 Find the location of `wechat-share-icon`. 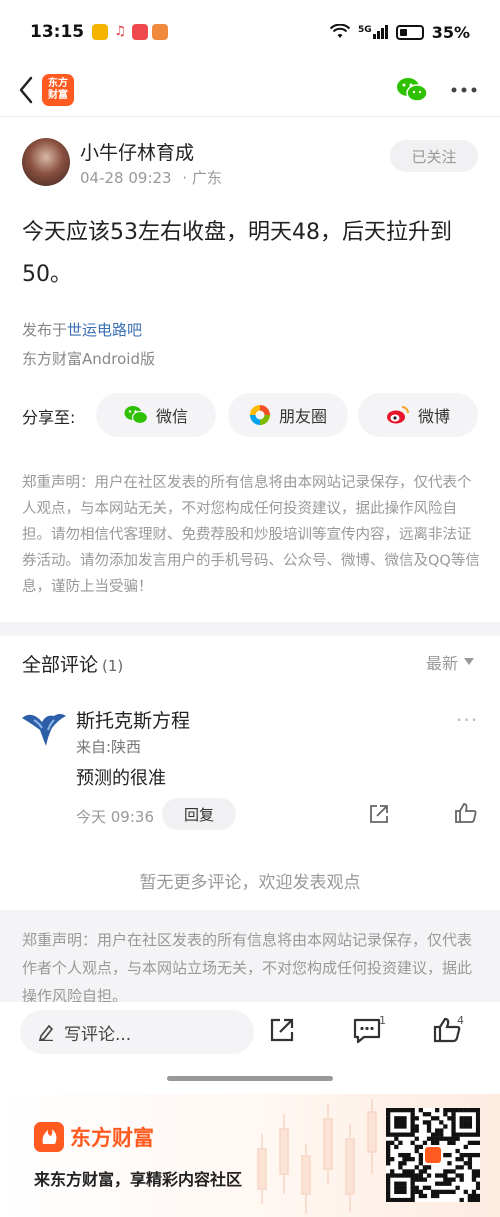

wechat-share-icon is located at coordinates (412, 90).